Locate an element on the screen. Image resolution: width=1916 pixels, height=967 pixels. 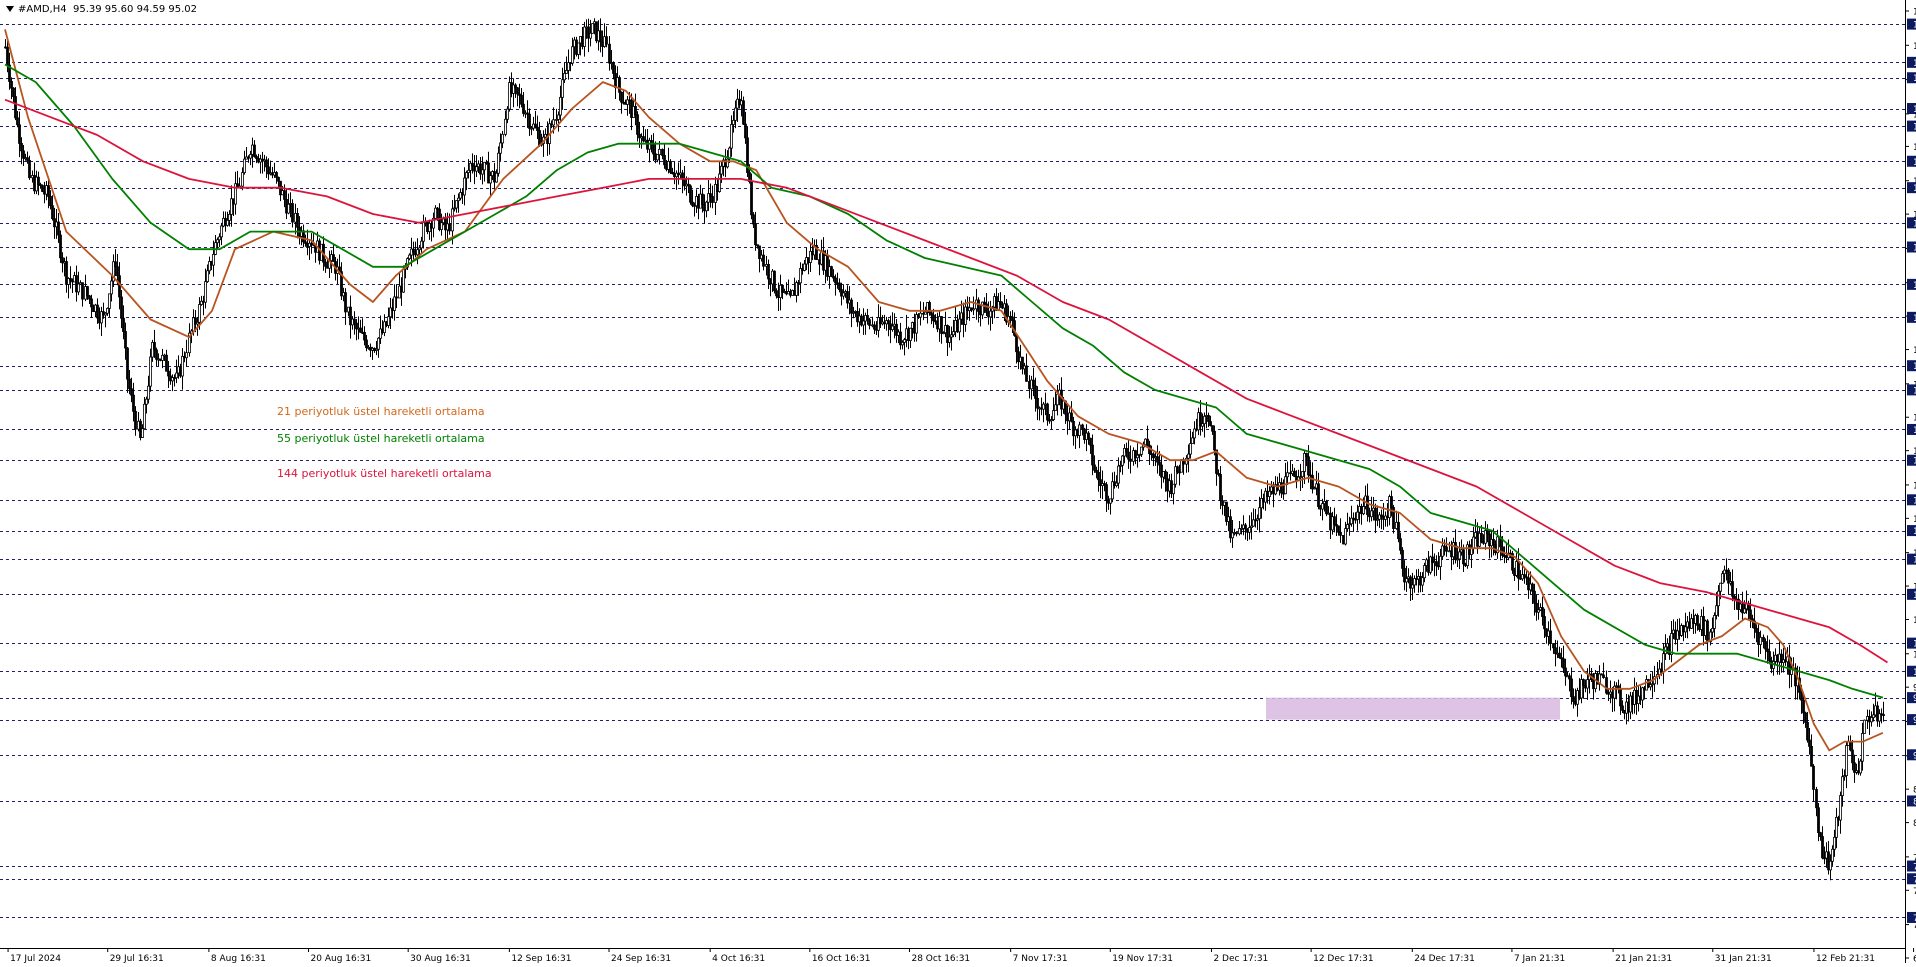
x-tick-label: 16 Oct 16:31 is located at coordinates (841, 958).